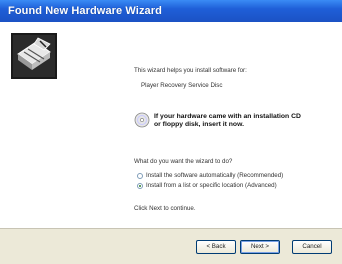  I want to click on option-radio-advanced, so click(140, 186).